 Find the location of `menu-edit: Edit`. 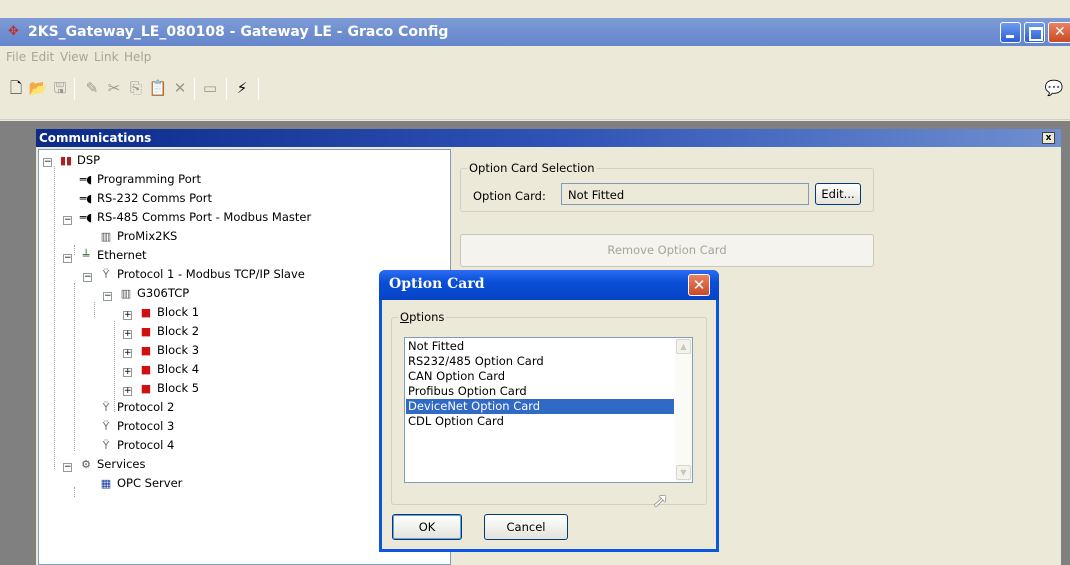

menu-edit: Edit is located at coordinates (42, 57).